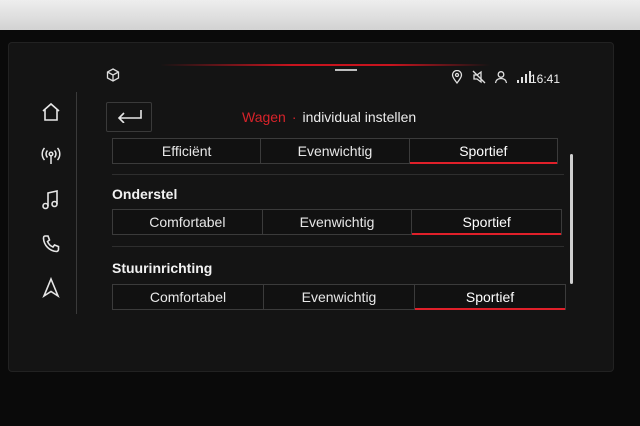 The width and height of the screenshot is (640, 426). What do you see at coordinates (359, 117) in the screenshot?
I see `title-text: individual instellen` at bounding box center [359, 117].